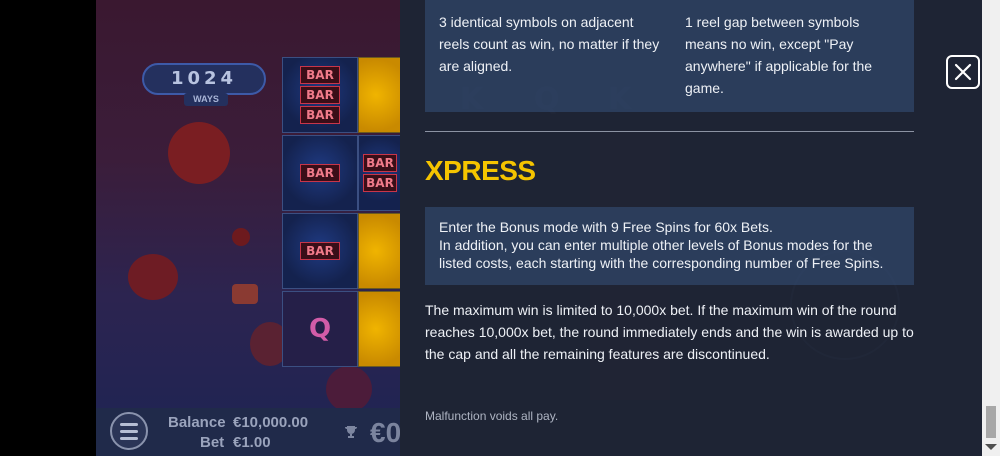 This screenshot has height=456, width=1000. What do you see at coordinates (212, 442) in the screenshot?
I see `bet-label: Bet` at bounding box center [212, 442].